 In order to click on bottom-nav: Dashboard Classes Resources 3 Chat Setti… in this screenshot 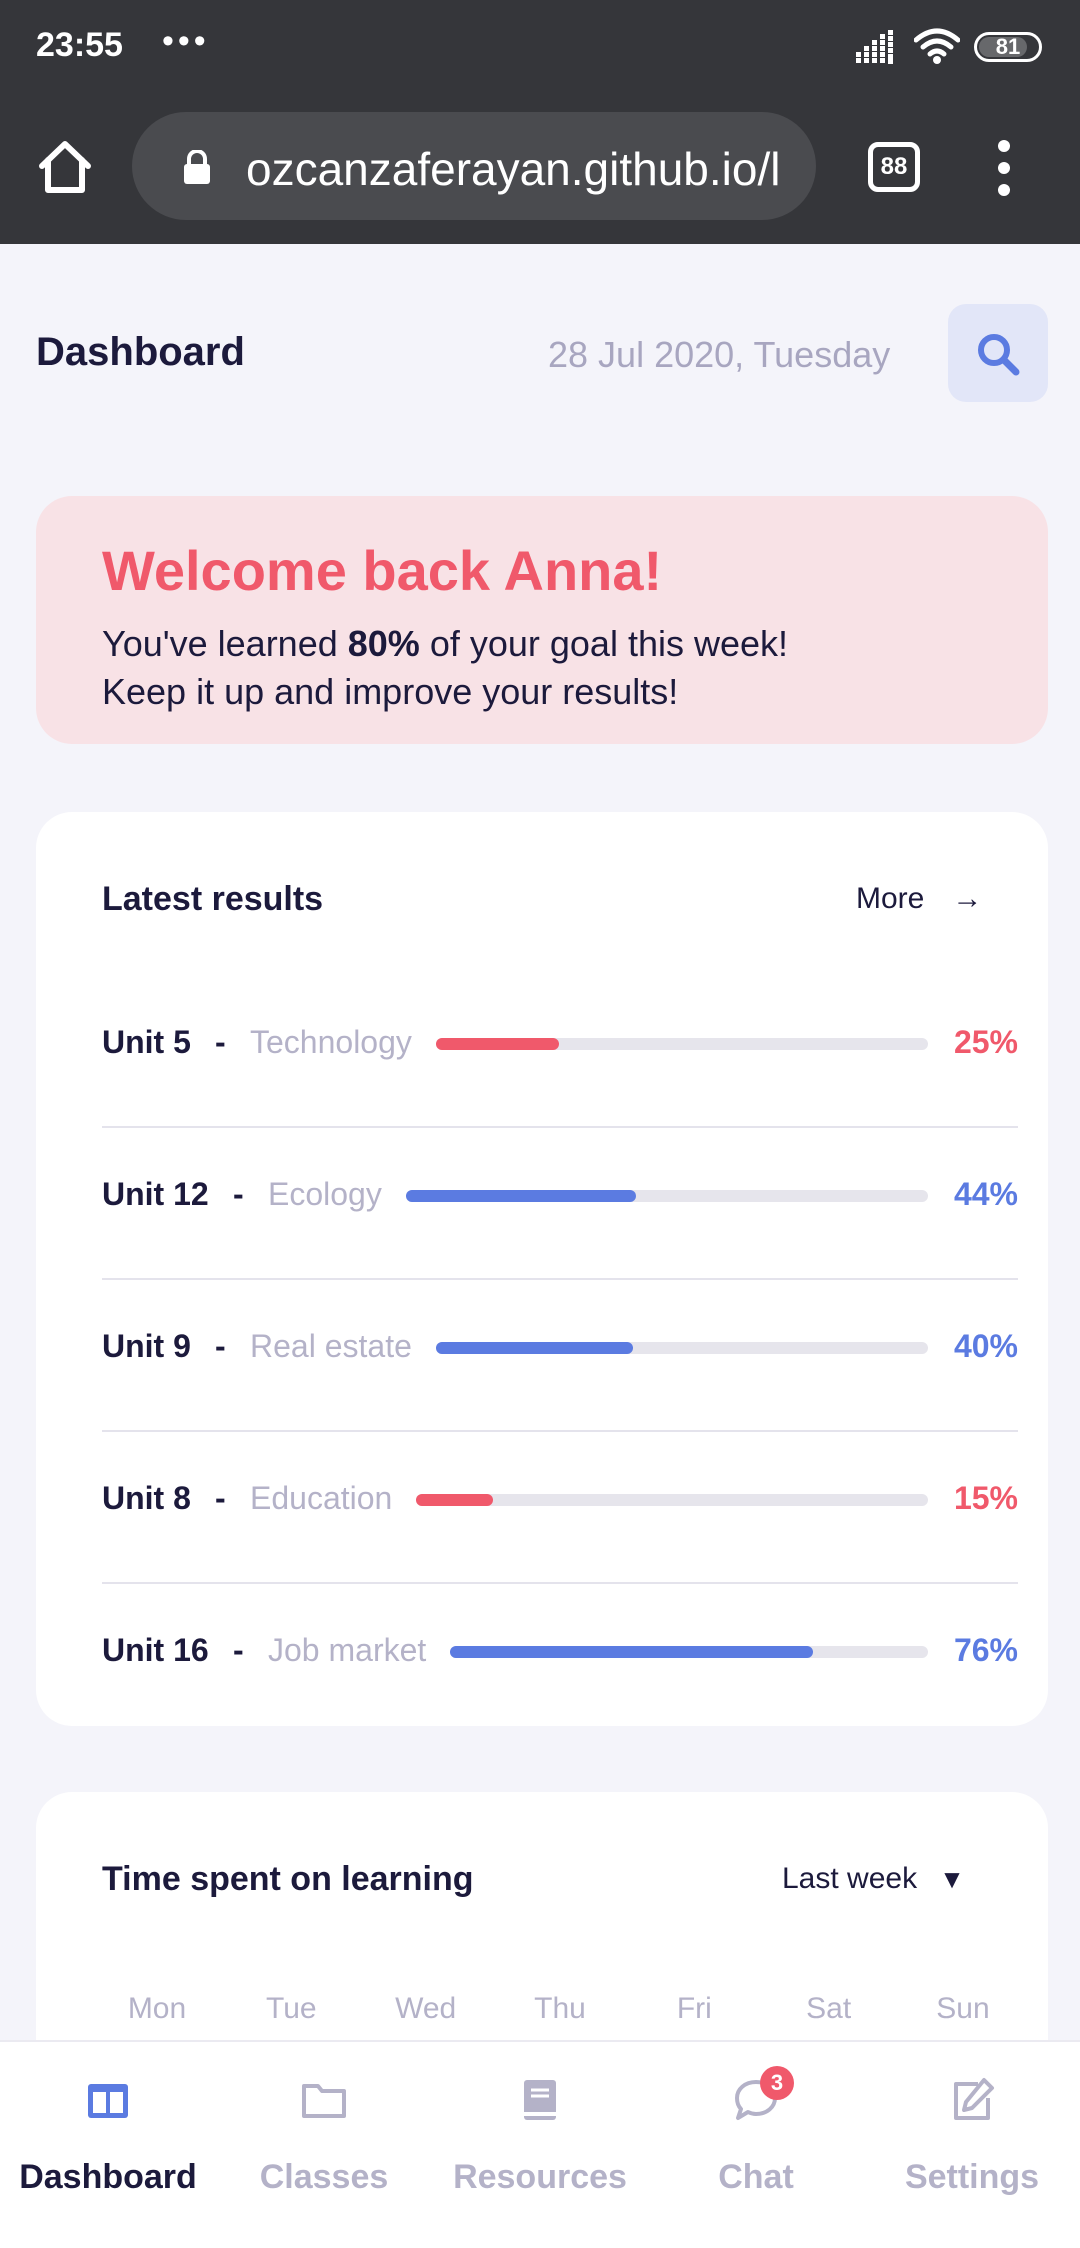, I will do `click(540, 2144)`.